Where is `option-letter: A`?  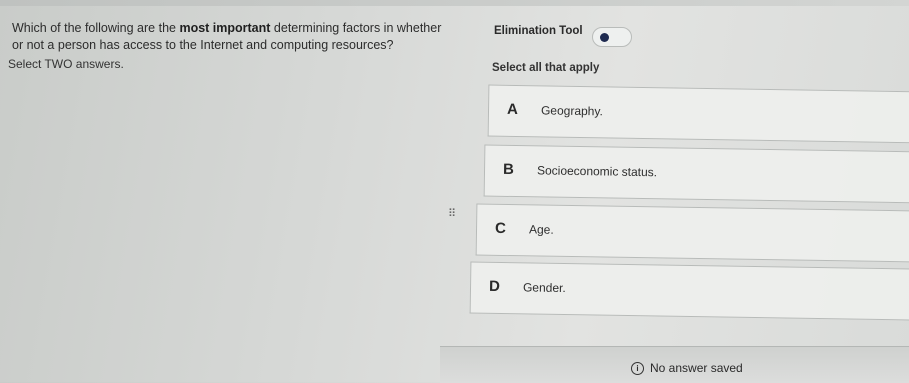
option-letter: A is located at coordinates (512, 109).